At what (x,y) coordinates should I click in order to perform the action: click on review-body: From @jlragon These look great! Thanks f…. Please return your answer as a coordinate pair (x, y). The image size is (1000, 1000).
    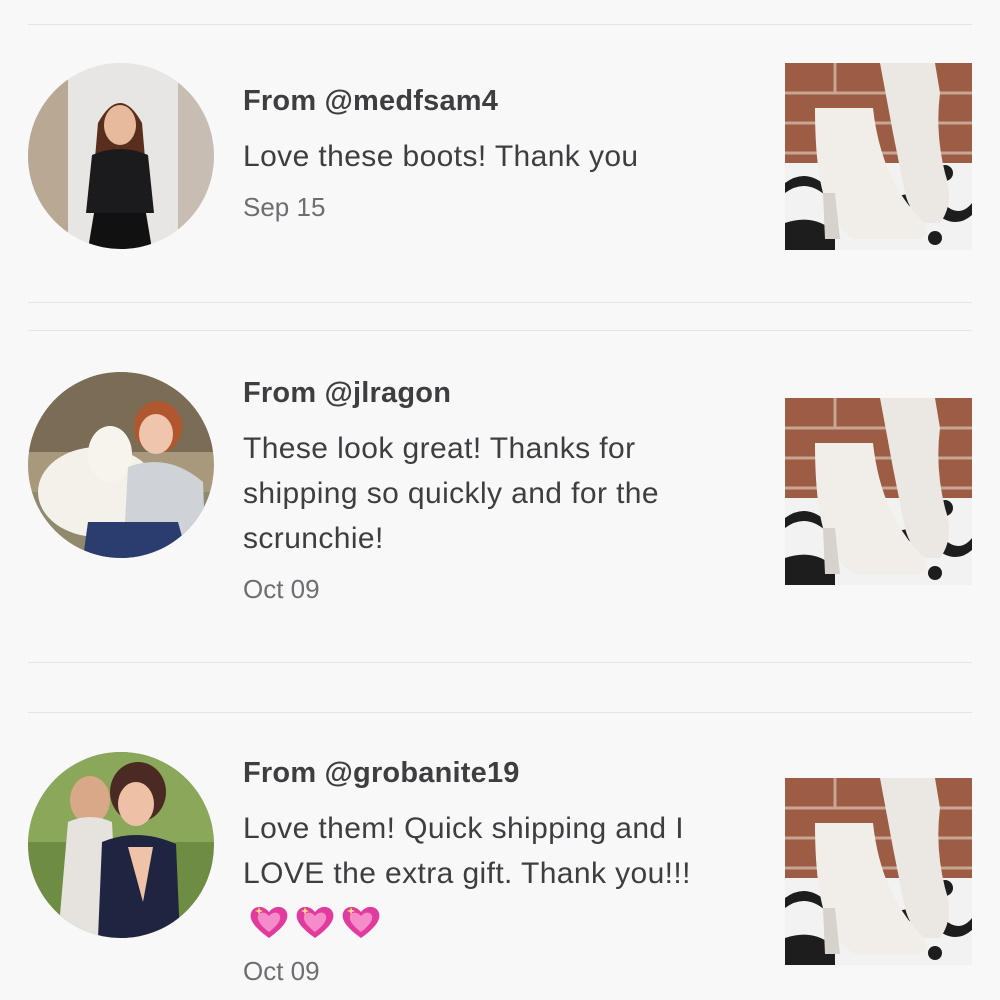
    Looking at the image, I should click on (493, 490).